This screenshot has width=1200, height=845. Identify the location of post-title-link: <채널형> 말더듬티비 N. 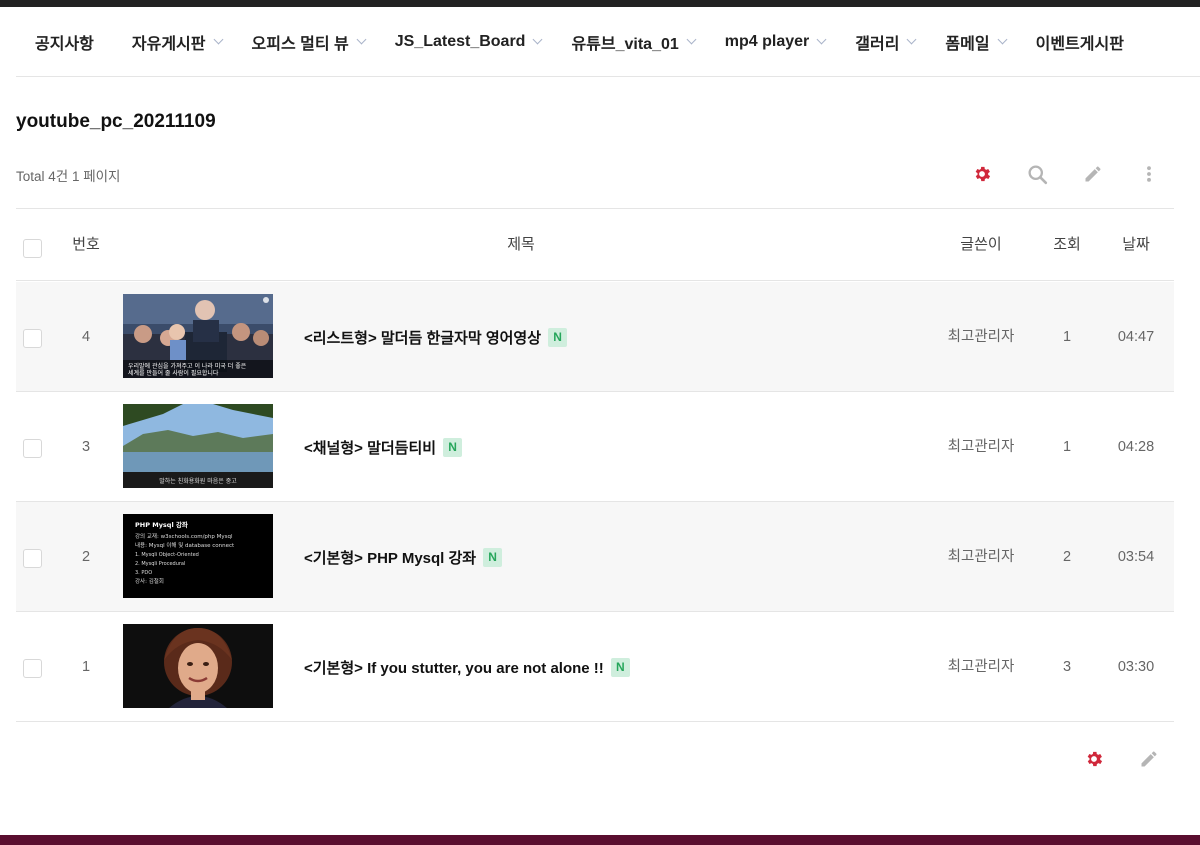
(383, 447).